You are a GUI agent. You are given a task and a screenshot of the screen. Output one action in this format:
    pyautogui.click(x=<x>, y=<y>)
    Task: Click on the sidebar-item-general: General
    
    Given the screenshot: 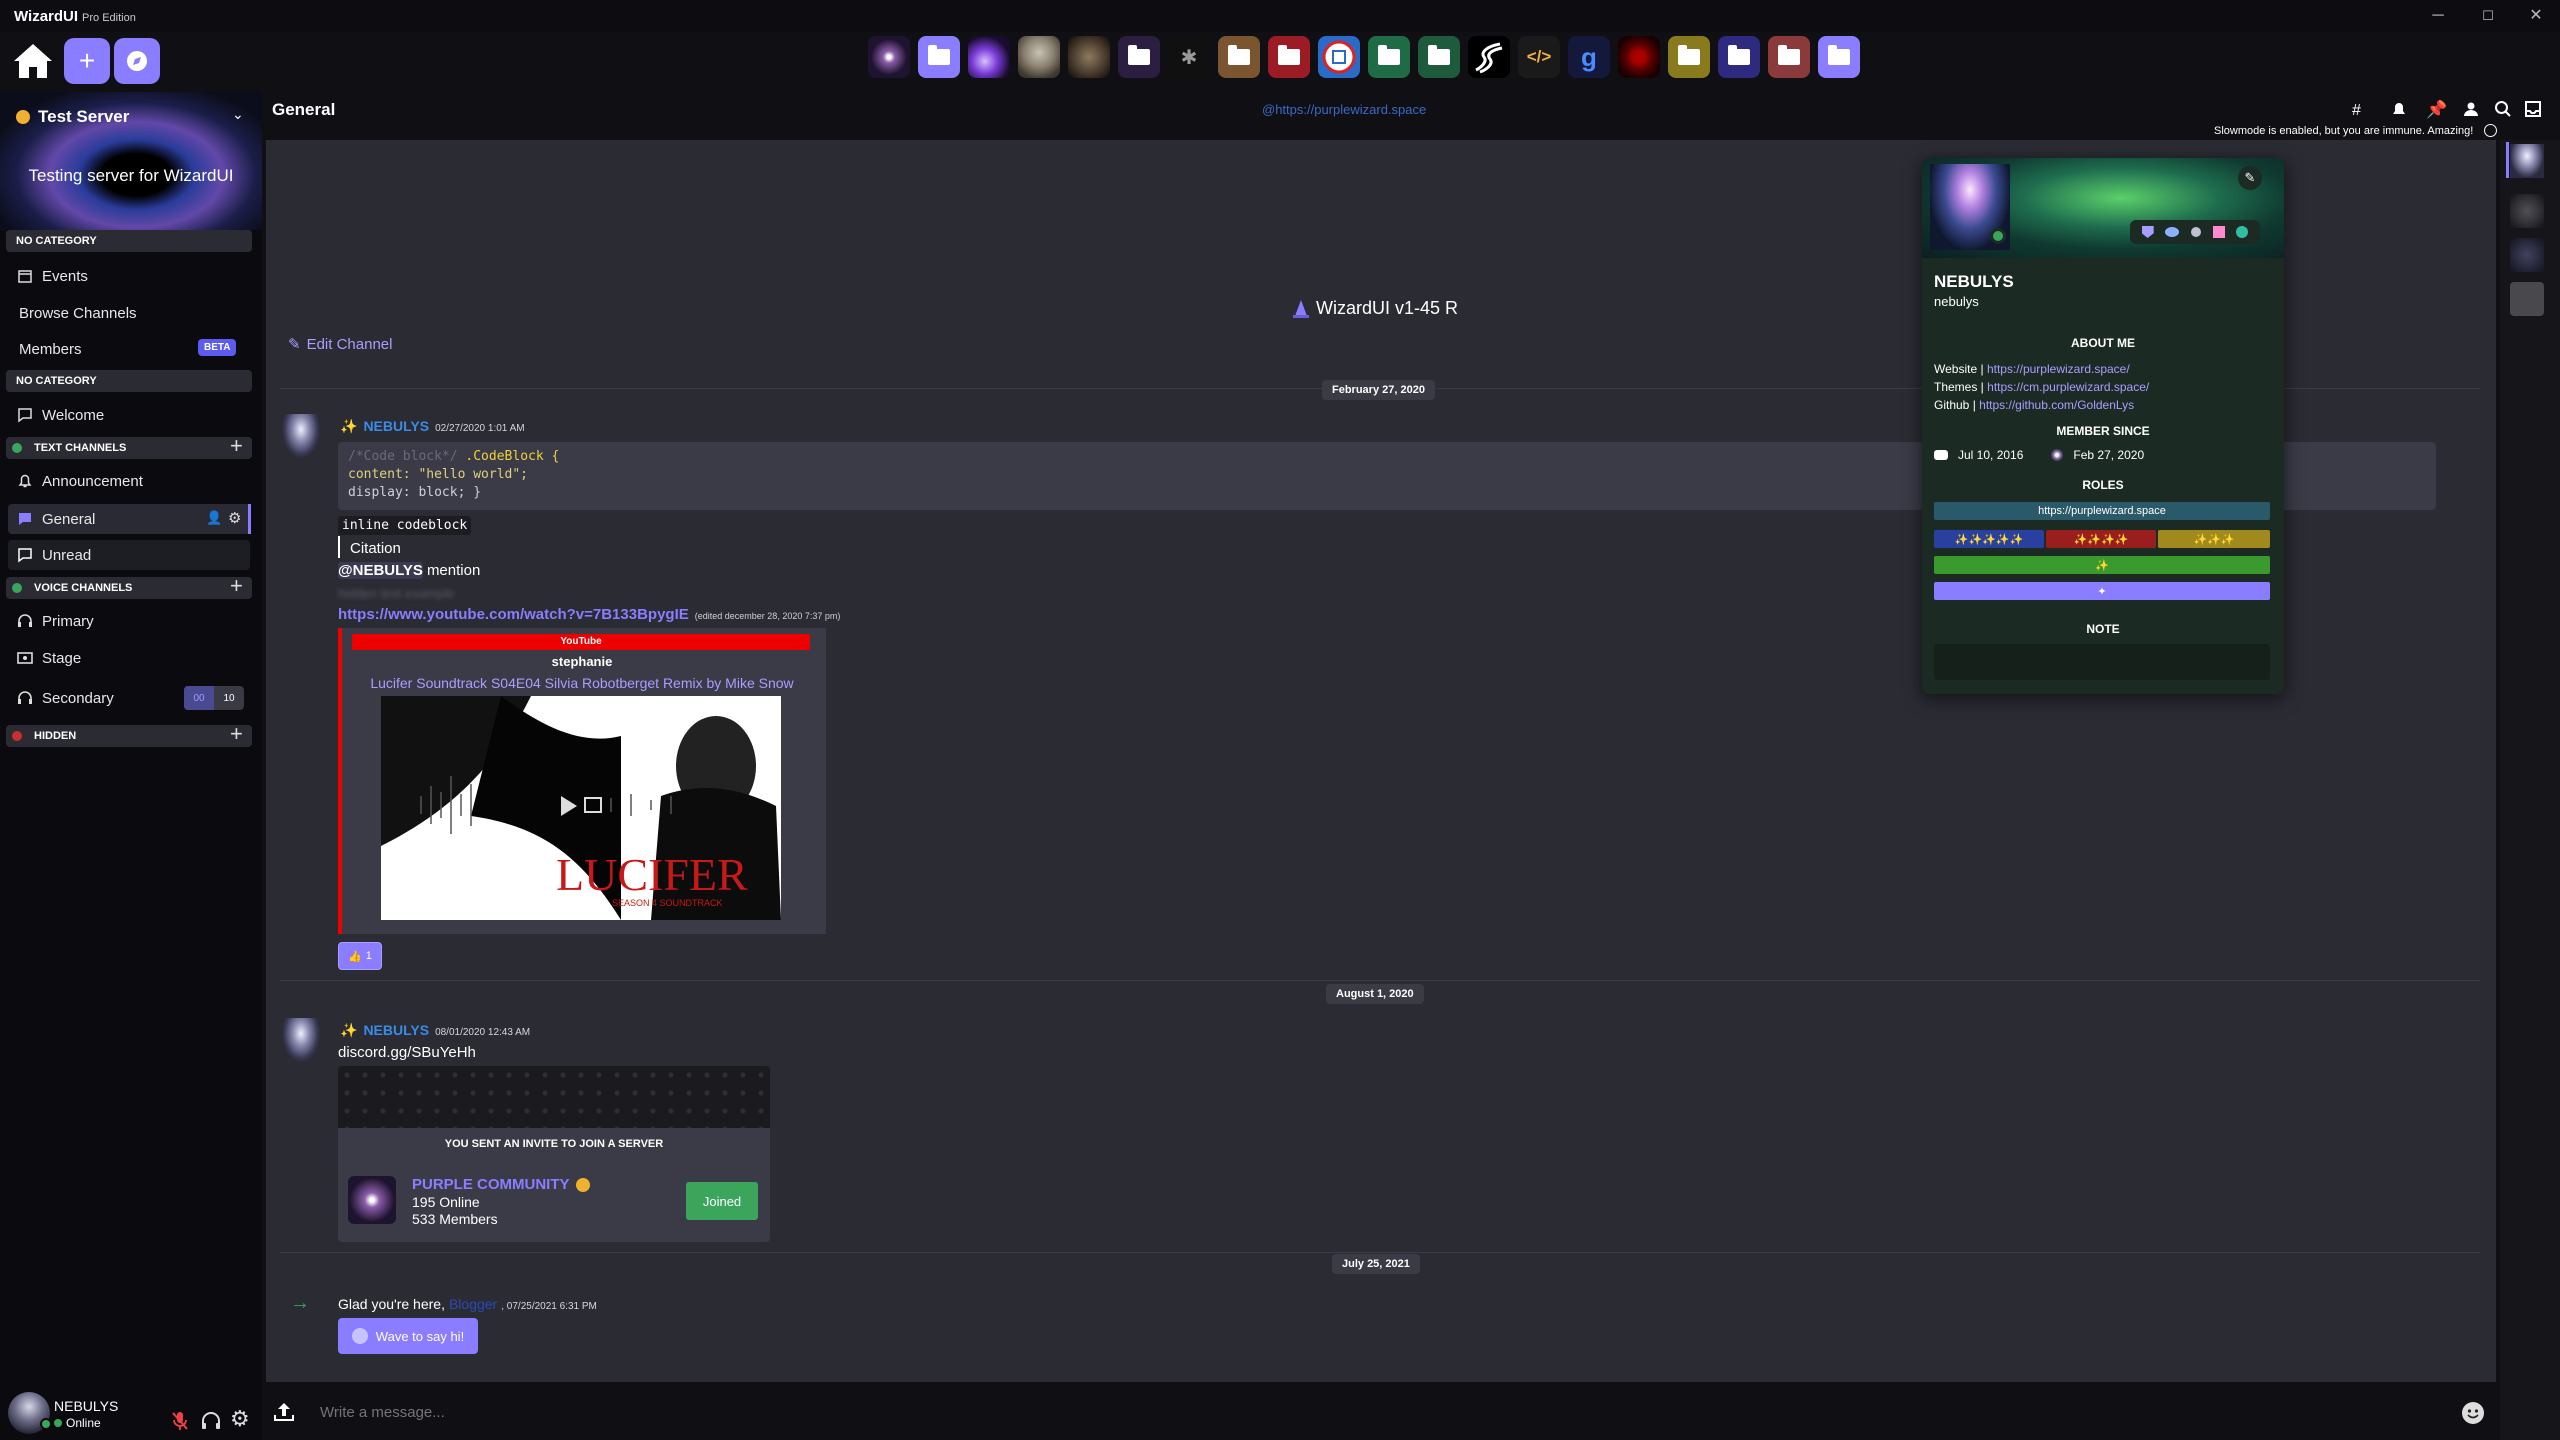 What is the action you would take?
    pyautogui.click(x=55, y=519)
    